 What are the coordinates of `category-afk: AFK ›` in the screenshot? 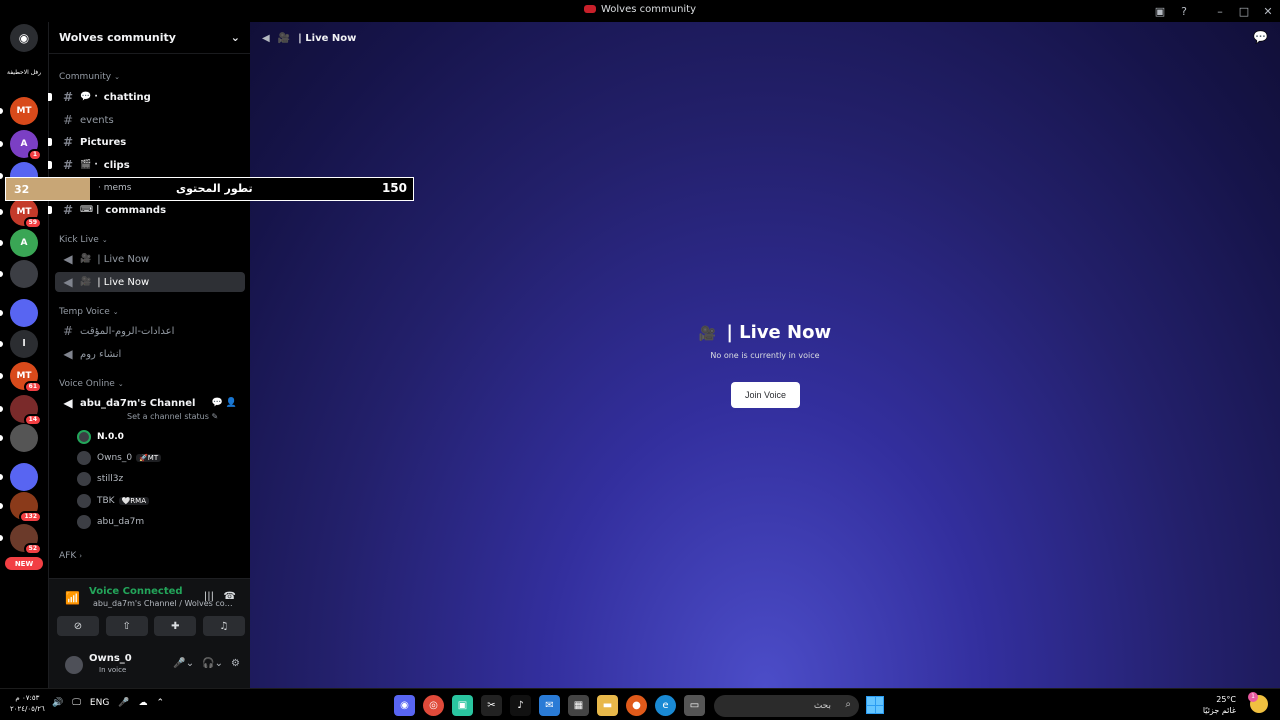 It's located at (70, 556).